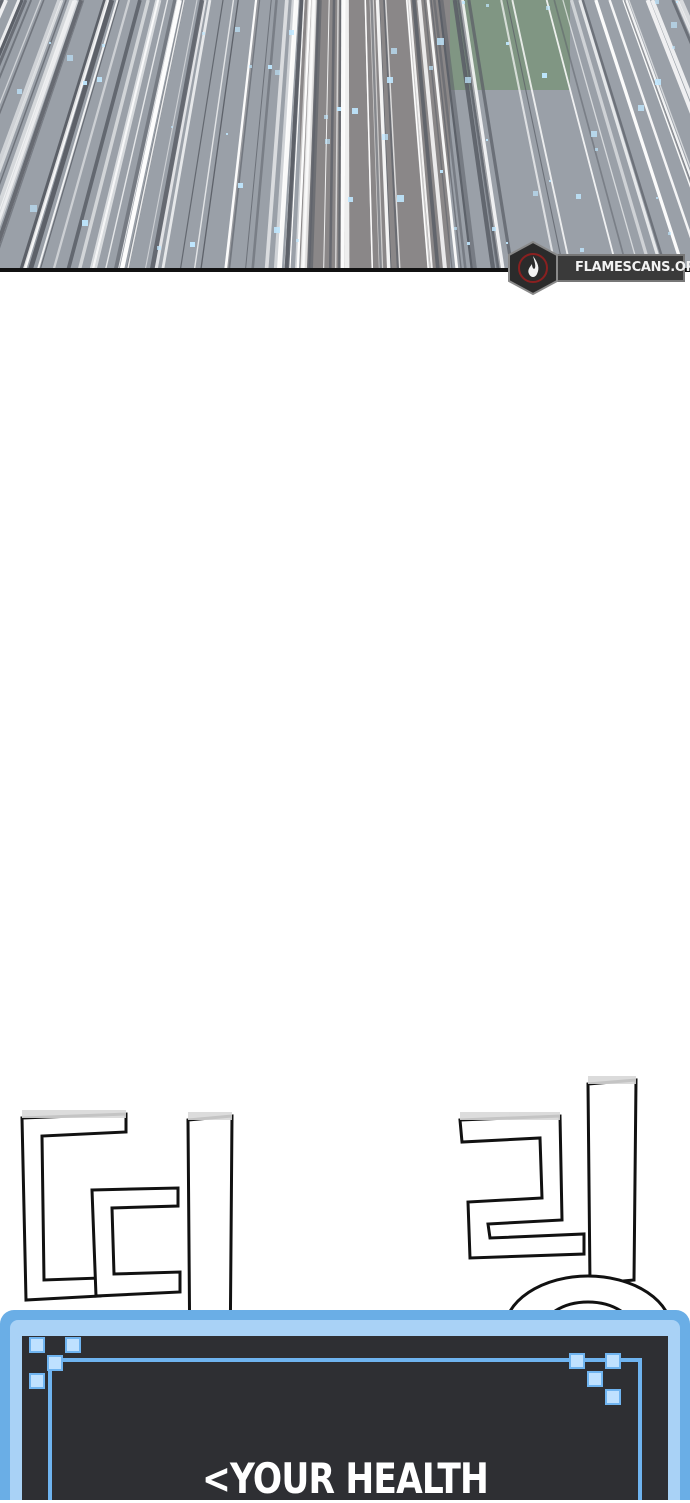 The height and width of the screenshot is (1503, 690). I want to click on status-window: <YOUR HEALTH, so click(345, 1406).